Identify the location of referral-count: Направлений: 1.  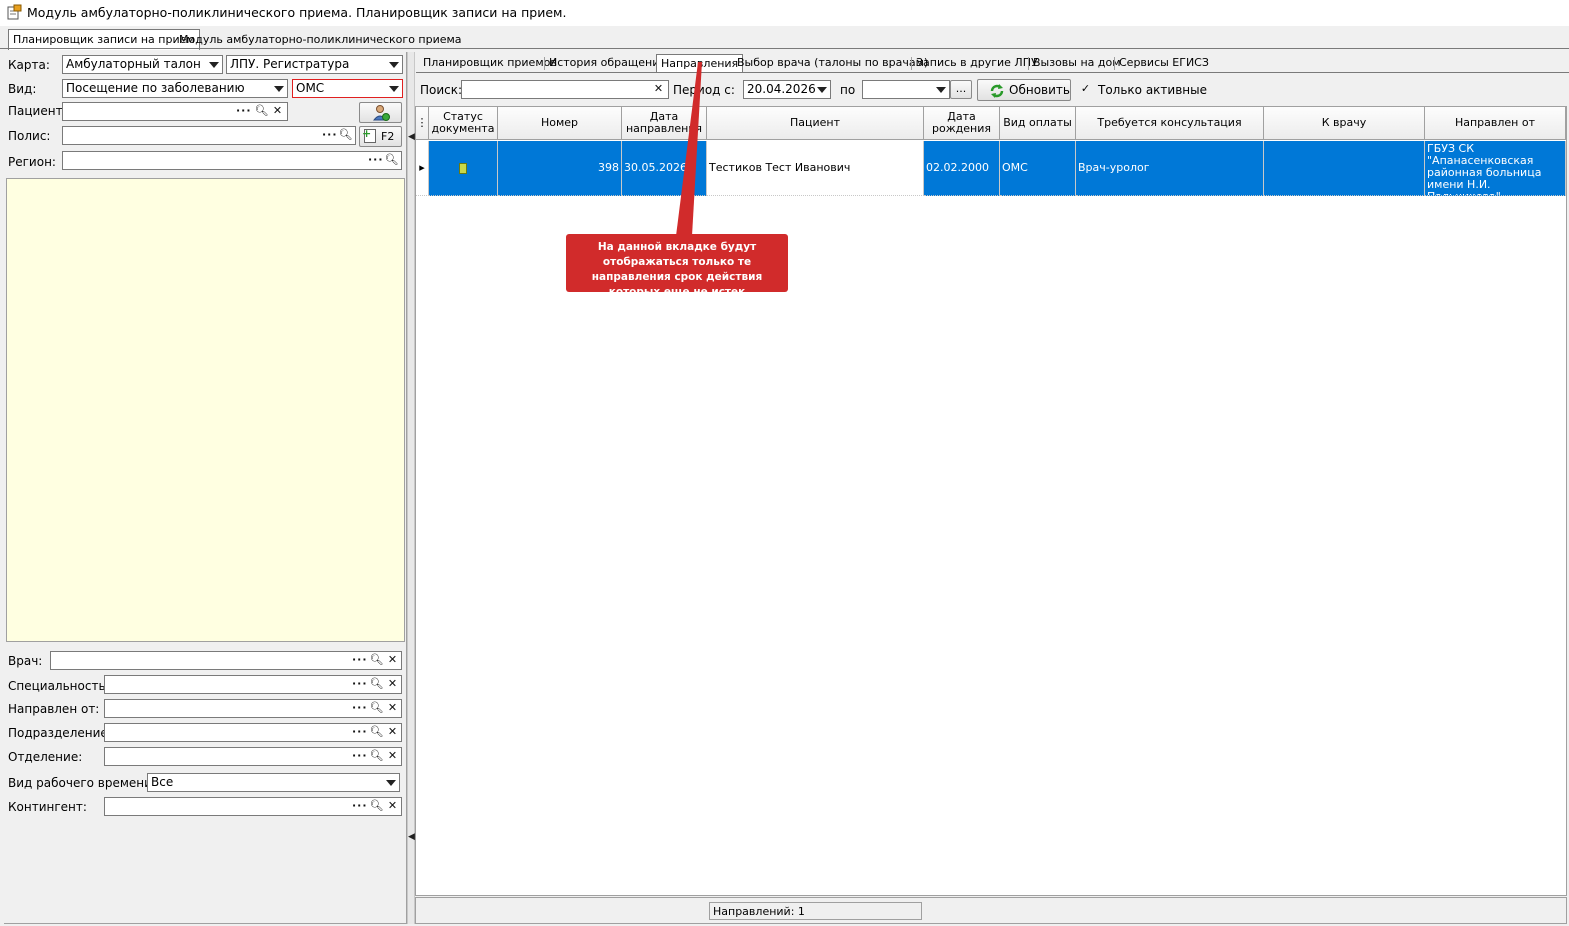
(815, 911).